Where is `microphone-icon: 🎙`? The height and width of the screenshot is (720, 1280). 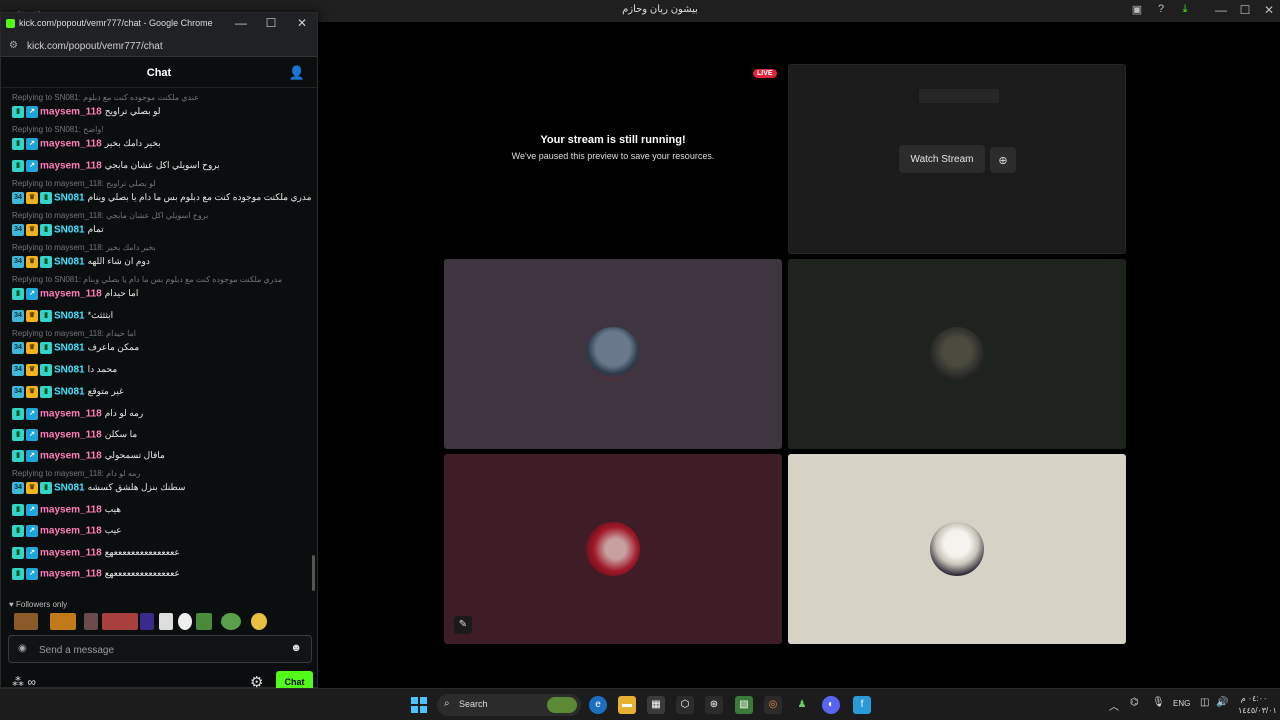 microphone-icon: 🎙 is located at coordinates (1158, 702).